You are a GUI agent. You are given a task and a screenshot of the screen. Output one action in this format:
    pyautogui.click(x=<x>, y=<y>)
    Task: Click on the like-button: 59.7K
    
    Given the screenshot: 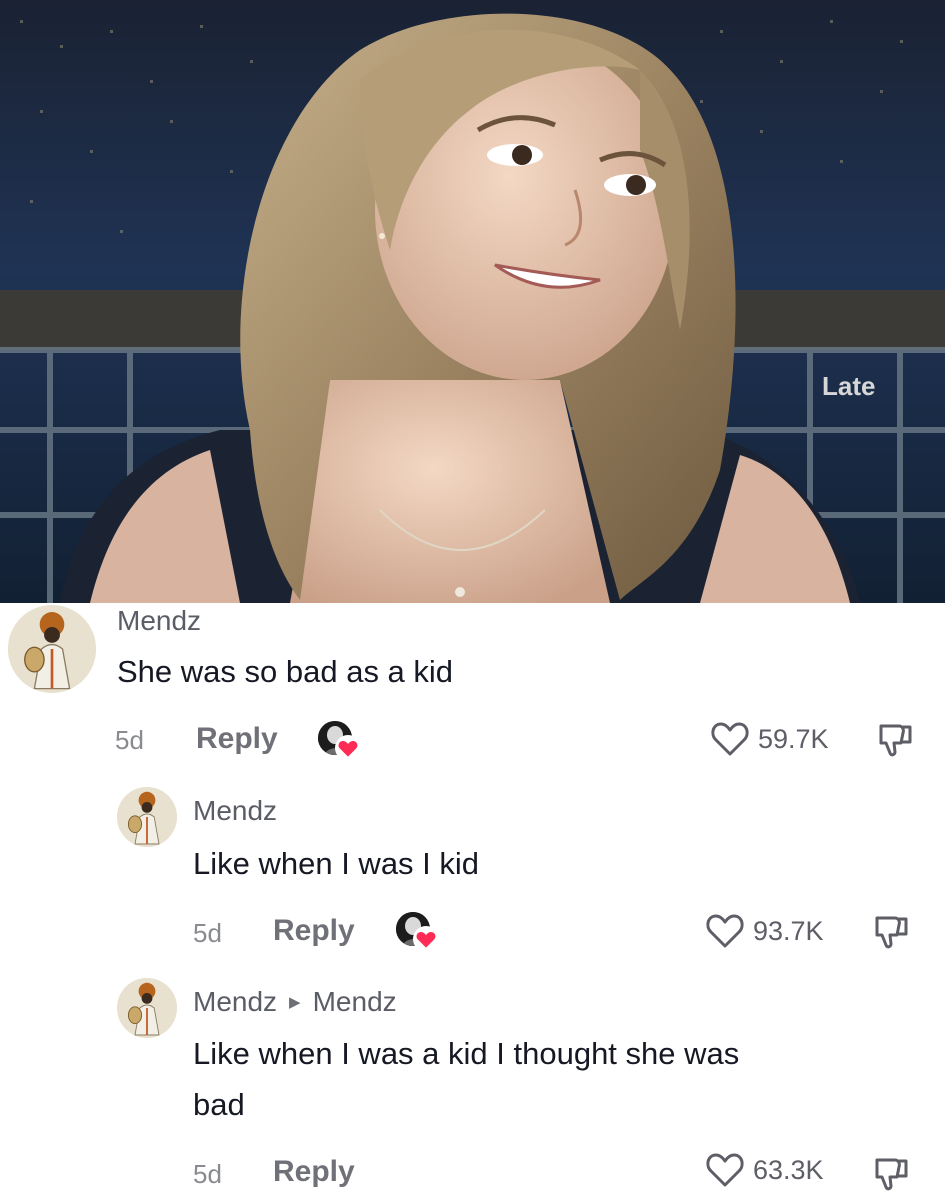 What is the action you would take?
    pyautogui.click(x=769, y=739)
    